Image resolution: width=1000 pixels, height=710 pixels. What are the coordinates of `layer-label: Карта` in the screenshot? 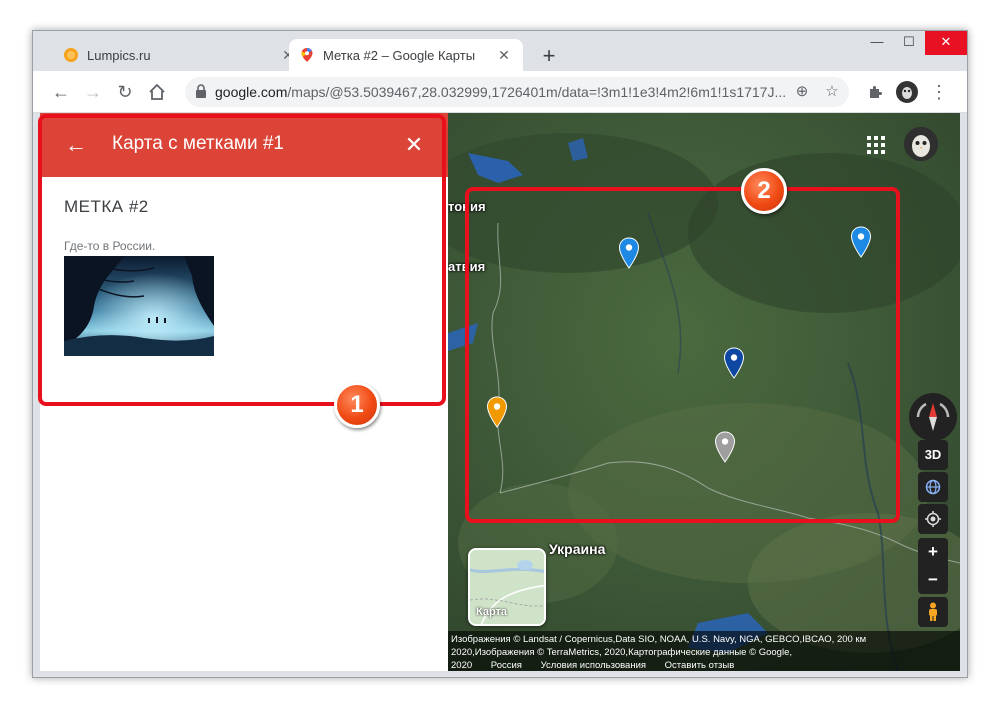 It's located at (492, 612).